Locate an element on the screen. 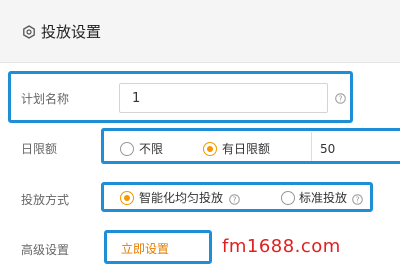  highlight-box-advanced is located at coordinates (158, 247).